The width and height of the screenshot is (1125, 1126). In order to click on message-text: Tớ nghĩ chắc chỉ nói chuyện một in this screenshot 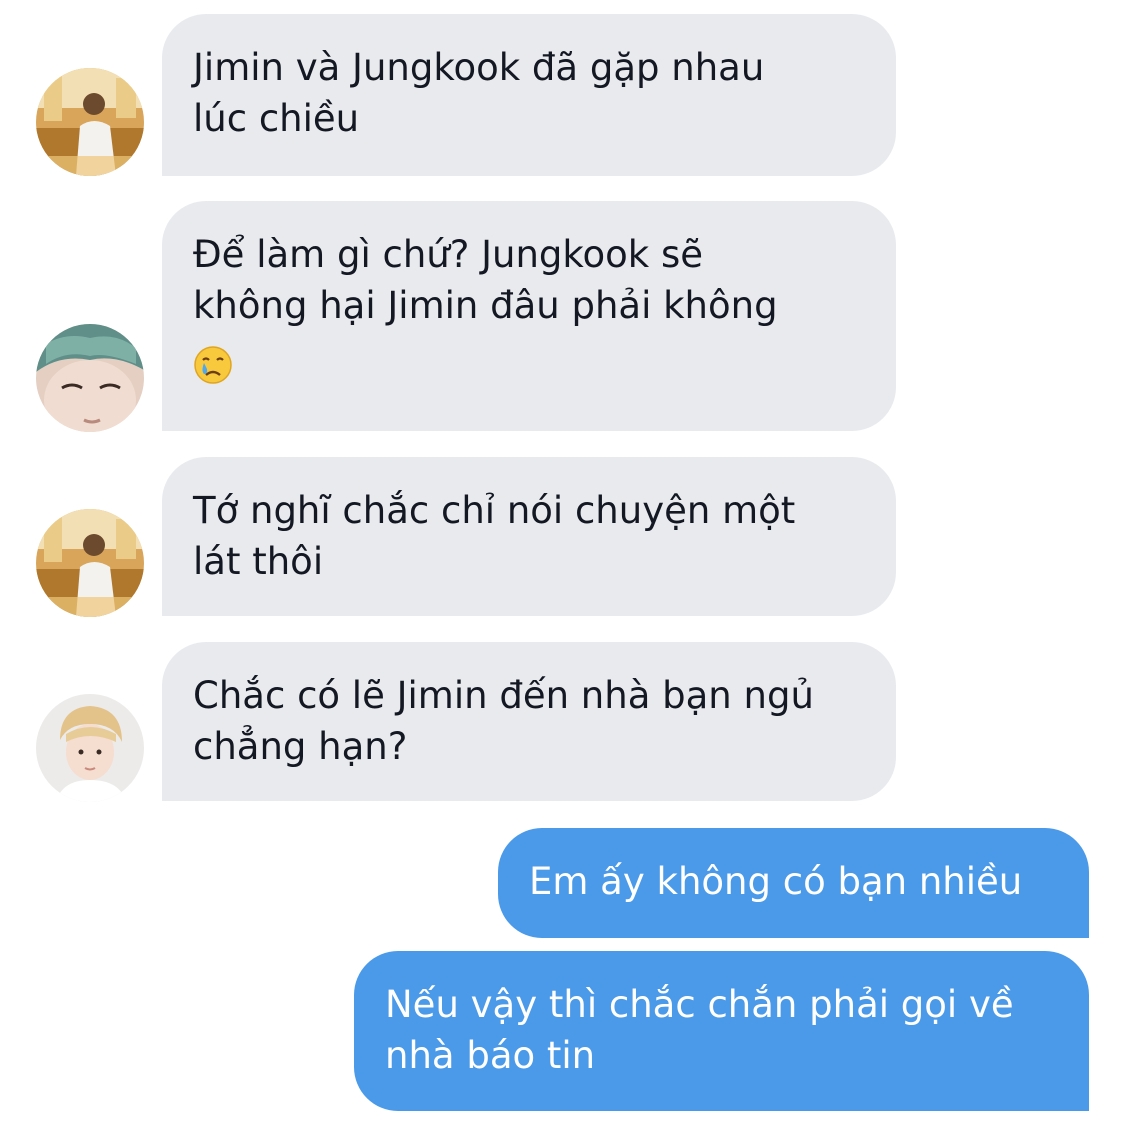, I will do `click(494, 510)`.